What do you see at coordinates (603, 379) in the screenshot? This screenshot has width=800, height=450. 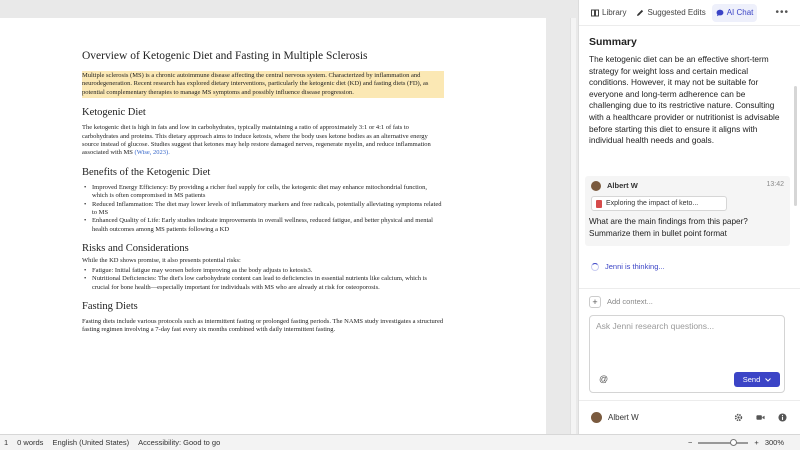 I see `mention-button: @` at bounding box center [603, 379].